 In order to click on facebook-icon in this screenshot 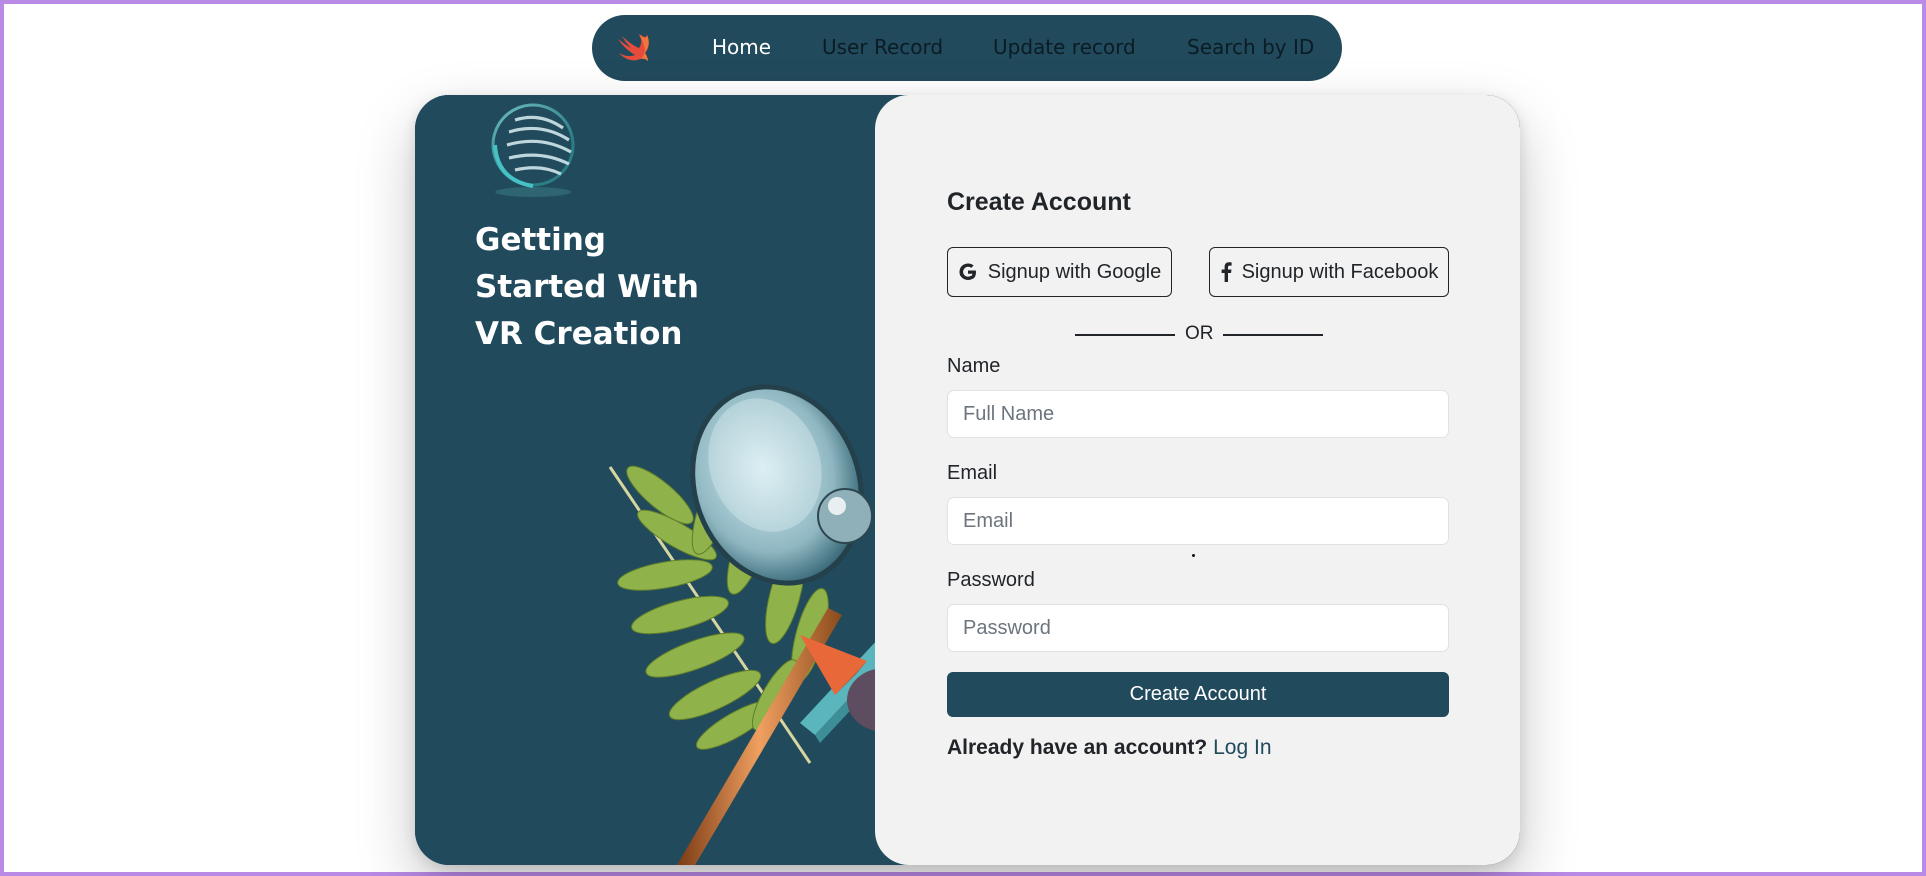, I will do `click(1226, 272)`.